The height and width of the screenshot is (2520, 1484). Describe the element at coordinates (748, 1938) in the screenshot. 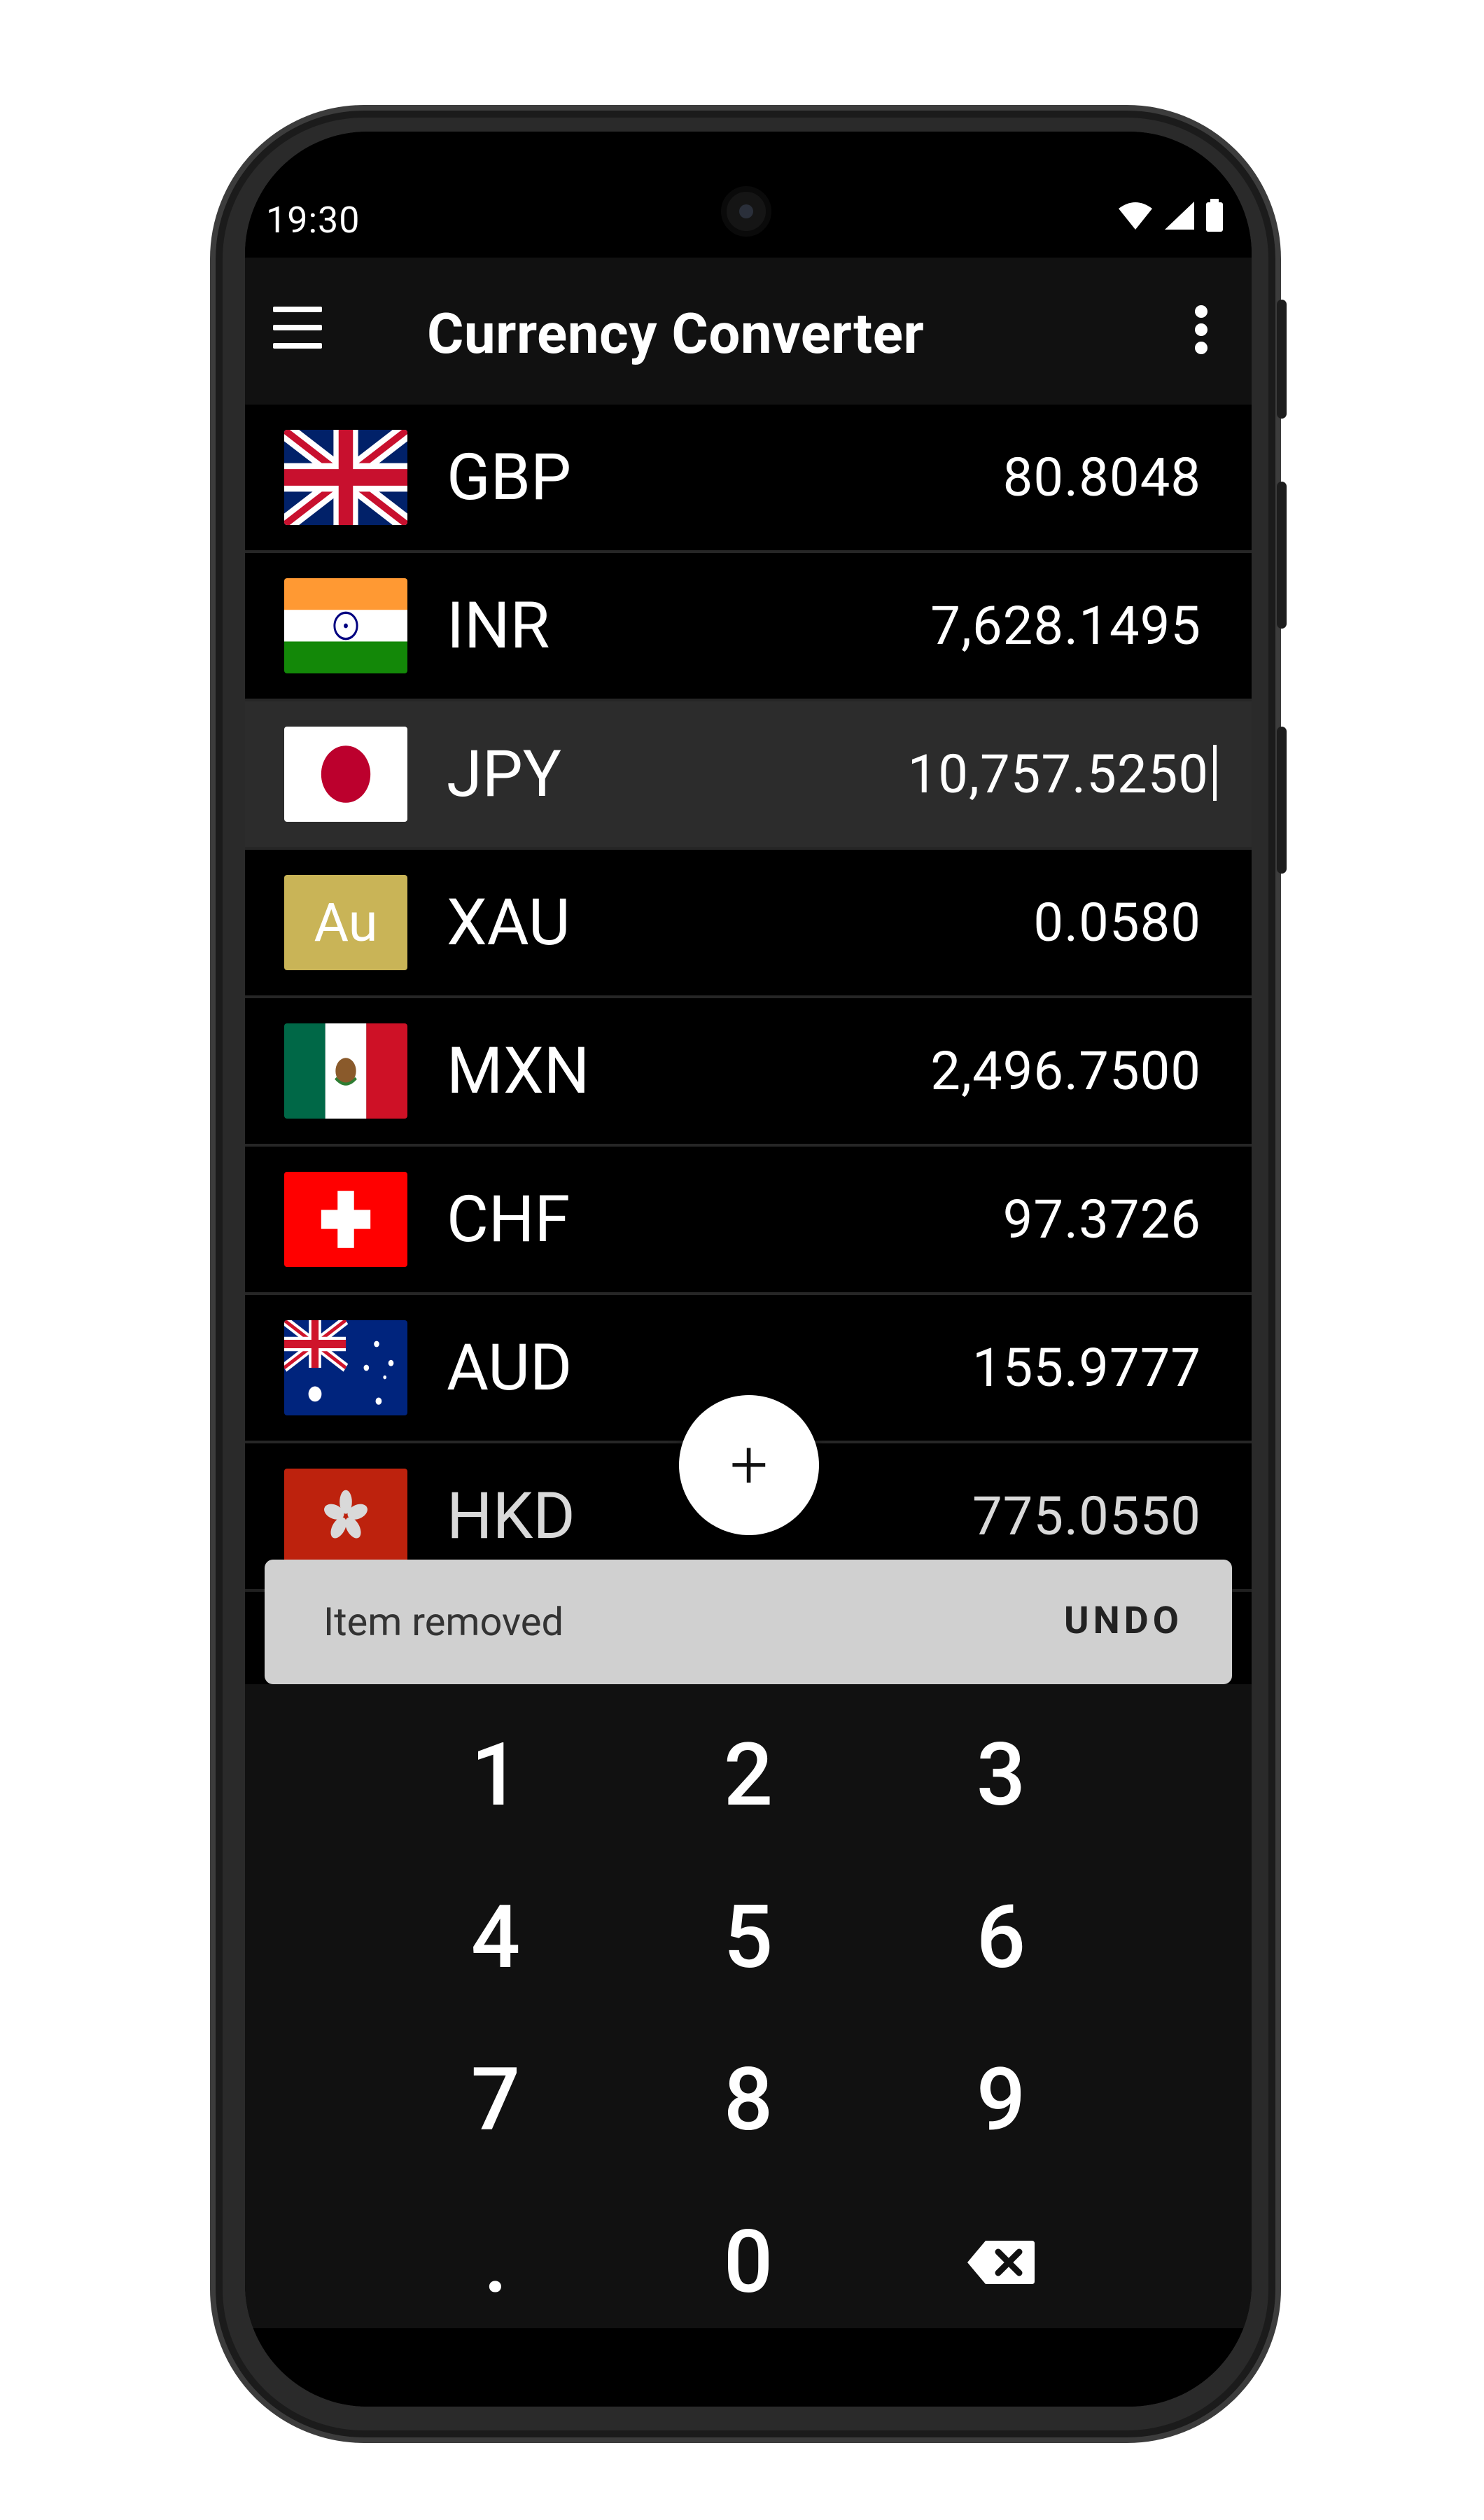

I see `key-5: 5` at that location.